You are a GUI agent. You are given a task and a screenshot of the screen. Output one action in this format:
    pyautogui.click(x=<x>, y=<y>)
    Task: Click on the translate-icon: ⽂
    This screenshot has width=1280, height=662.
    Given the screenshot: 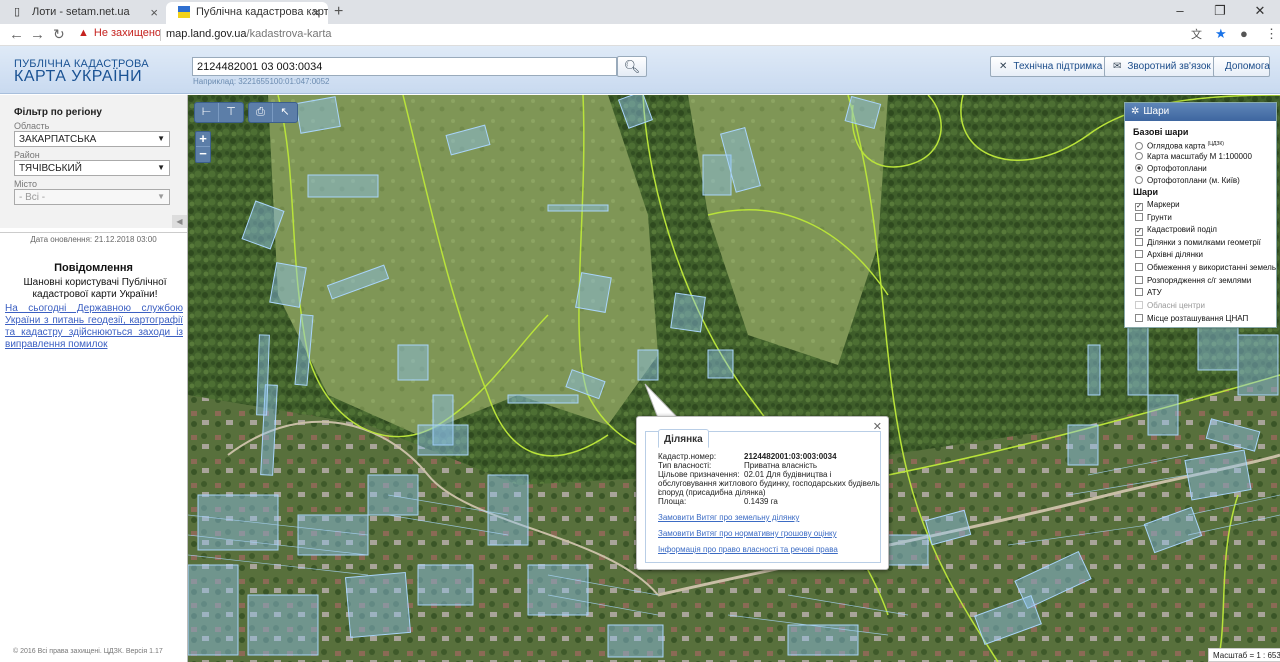 What is the action you would take?
    pyautogui.click(x=1196, y=34)
    